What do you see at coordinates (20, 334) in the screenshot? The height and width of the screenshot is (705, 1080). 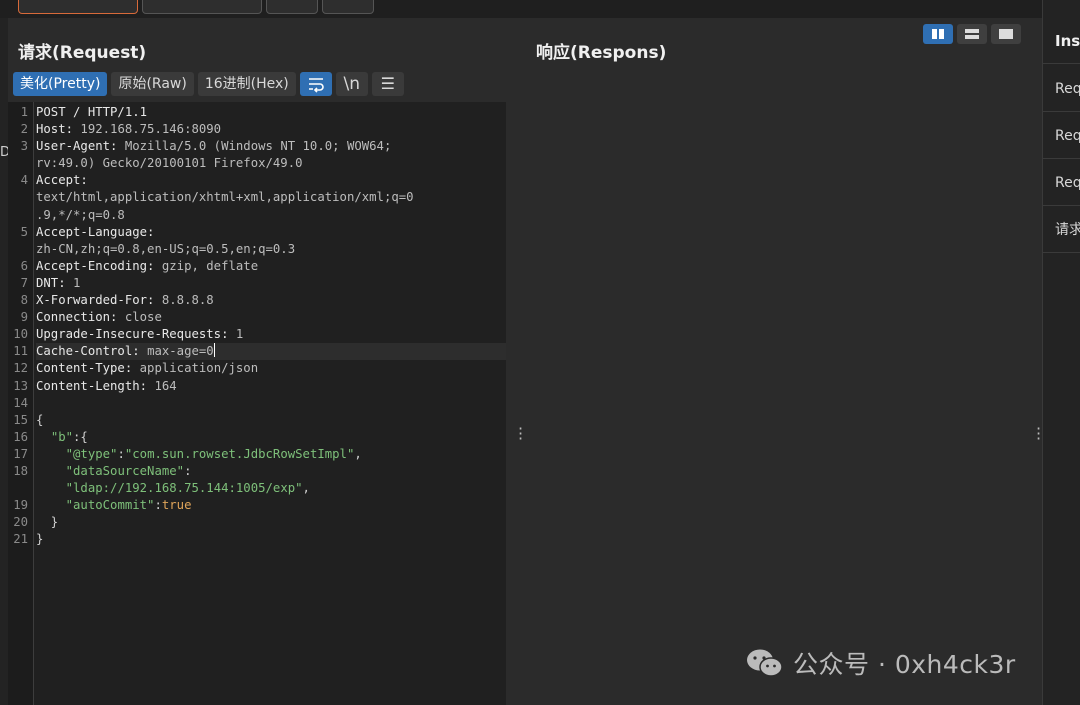 I see `line-number: 10` at bounding box center [20, 334].